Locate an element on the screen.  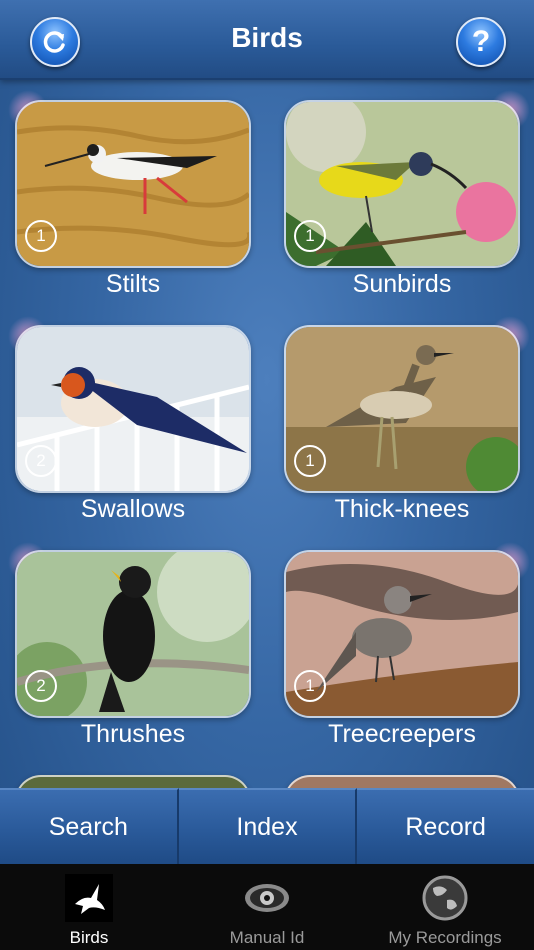
bird-icon is located at coordinates (89, 898).